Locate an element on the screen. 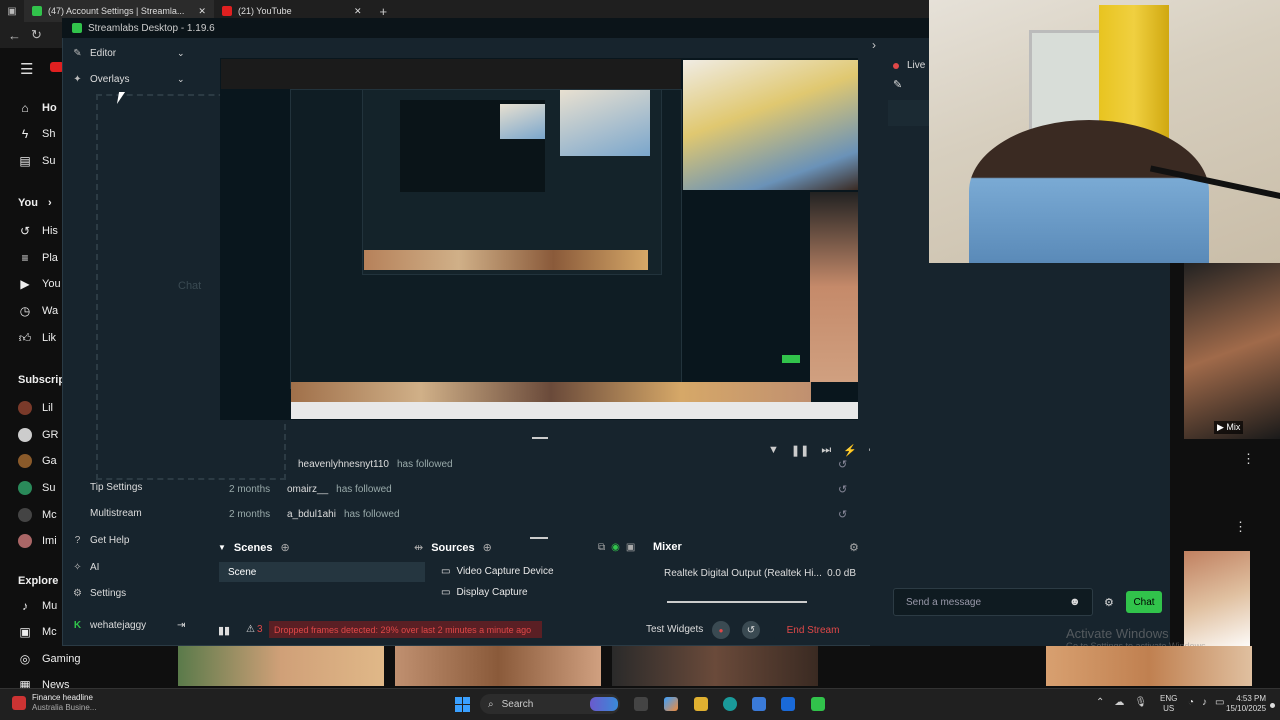  sidebar-item-editor: ✎ Editor ⌄ is located at coordinates (128, 53).